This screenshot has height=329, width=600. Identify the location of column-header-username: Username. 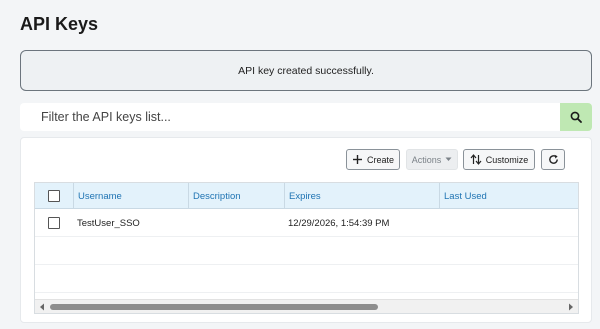
(130, 196).